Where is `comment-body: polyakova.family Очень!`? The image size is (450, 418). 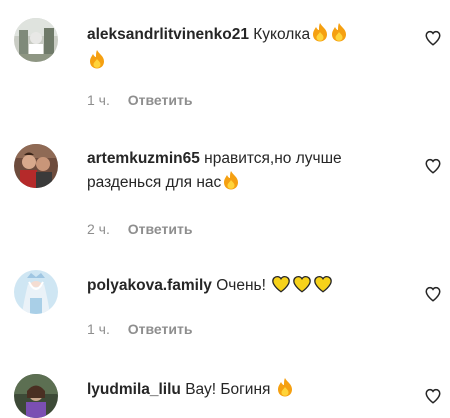 comment-body: polyakova.family Очень! is located at coordinates (237, 287).